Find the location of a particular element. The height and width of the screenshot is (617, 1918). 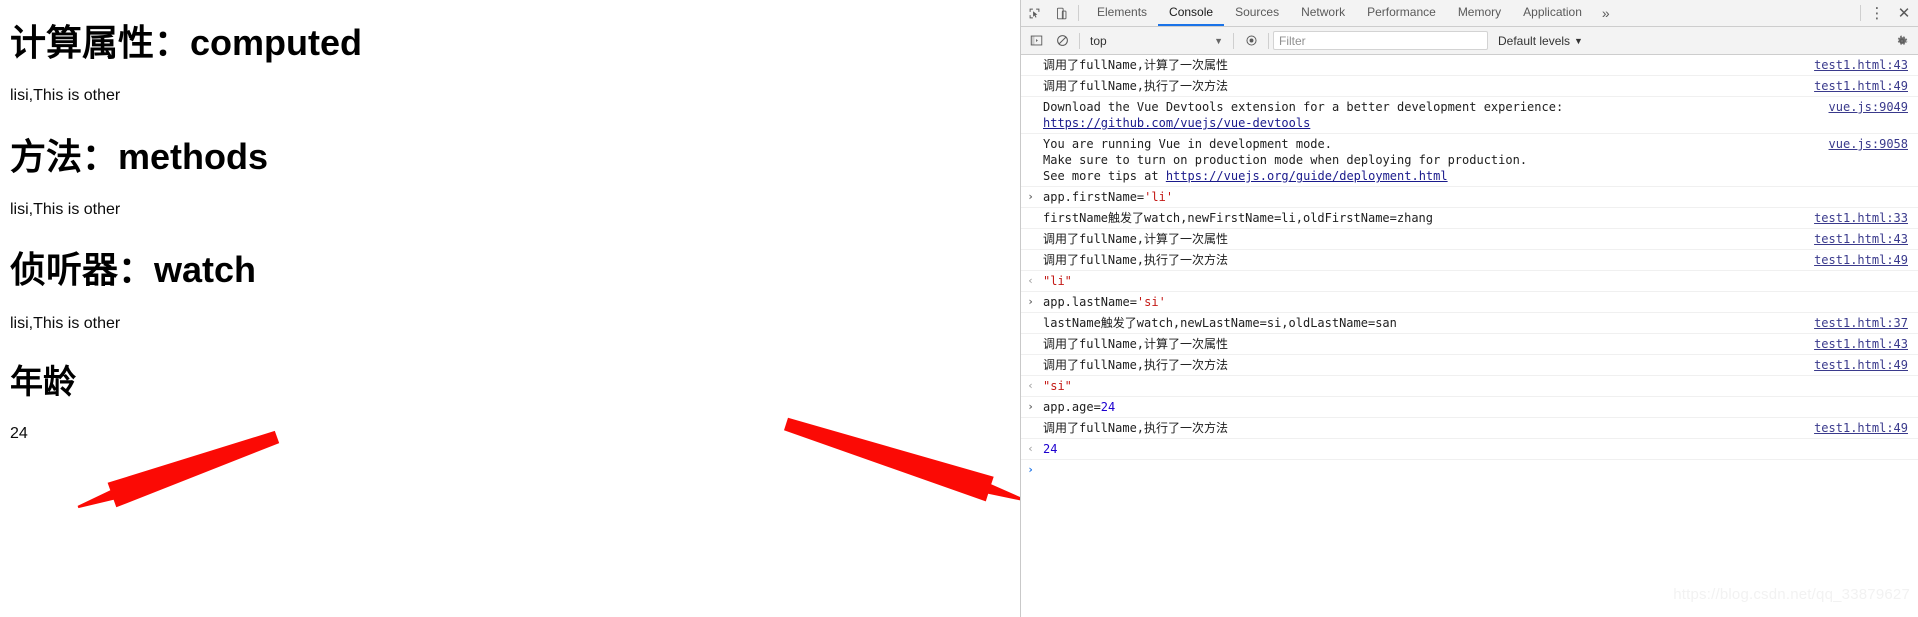

tab-console: Console is located at coordinates (1191, 13).